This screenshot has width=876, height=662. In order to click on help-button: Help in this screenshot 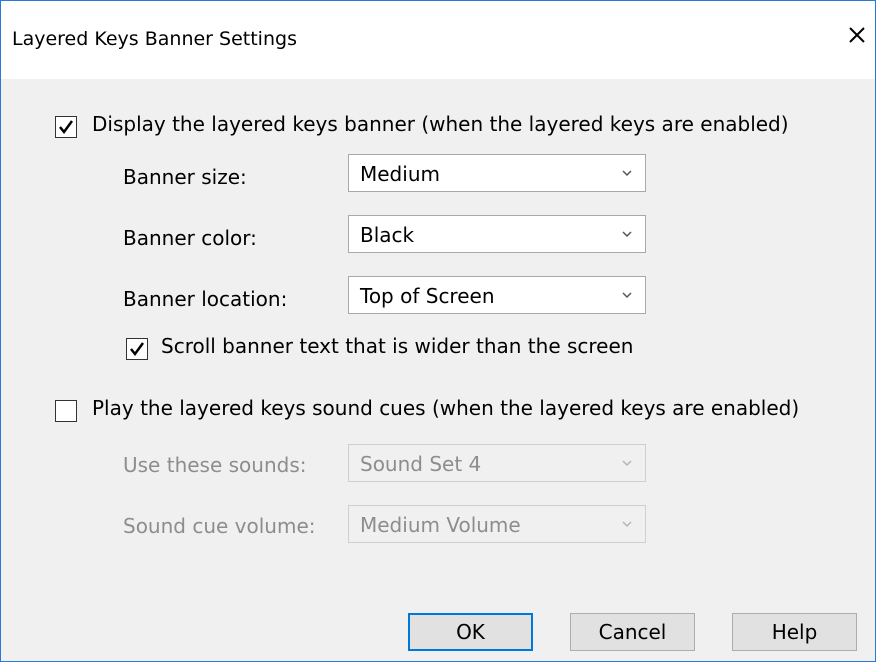, I will do `click(794, 632)`.